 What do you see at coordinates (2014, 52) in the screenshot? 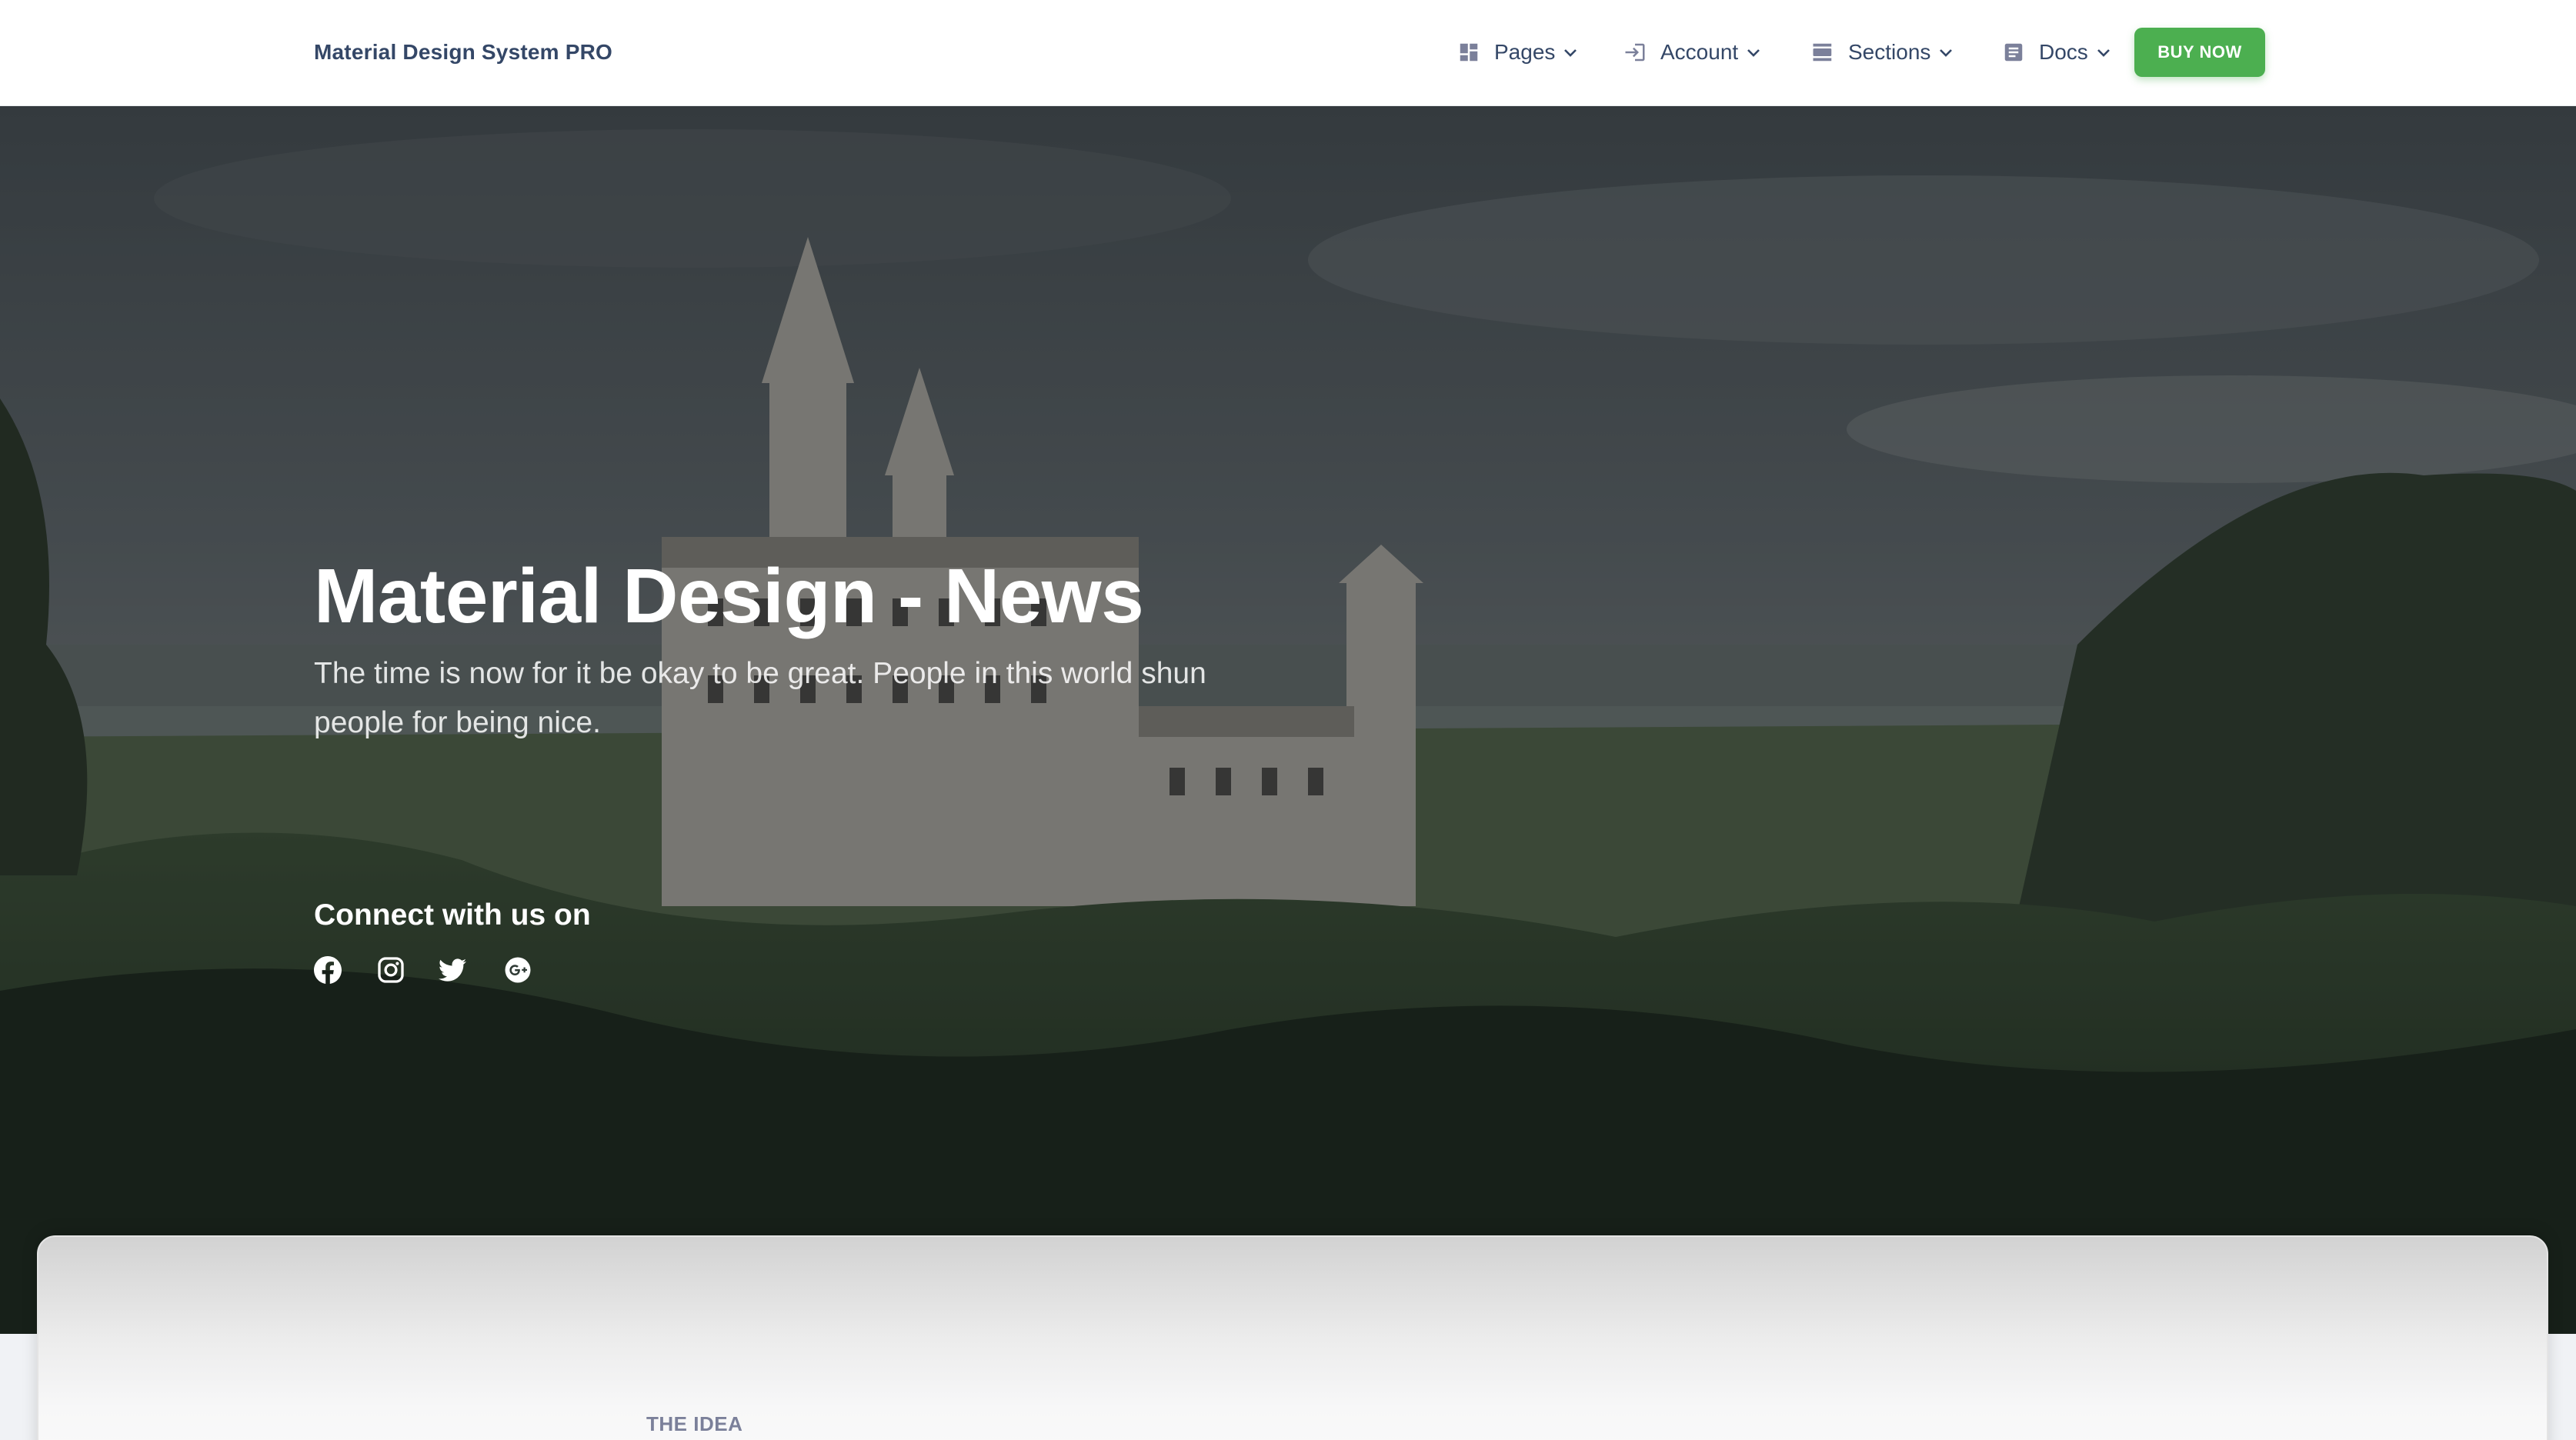
I see `article-icon` at bounding box center [2014, 52].